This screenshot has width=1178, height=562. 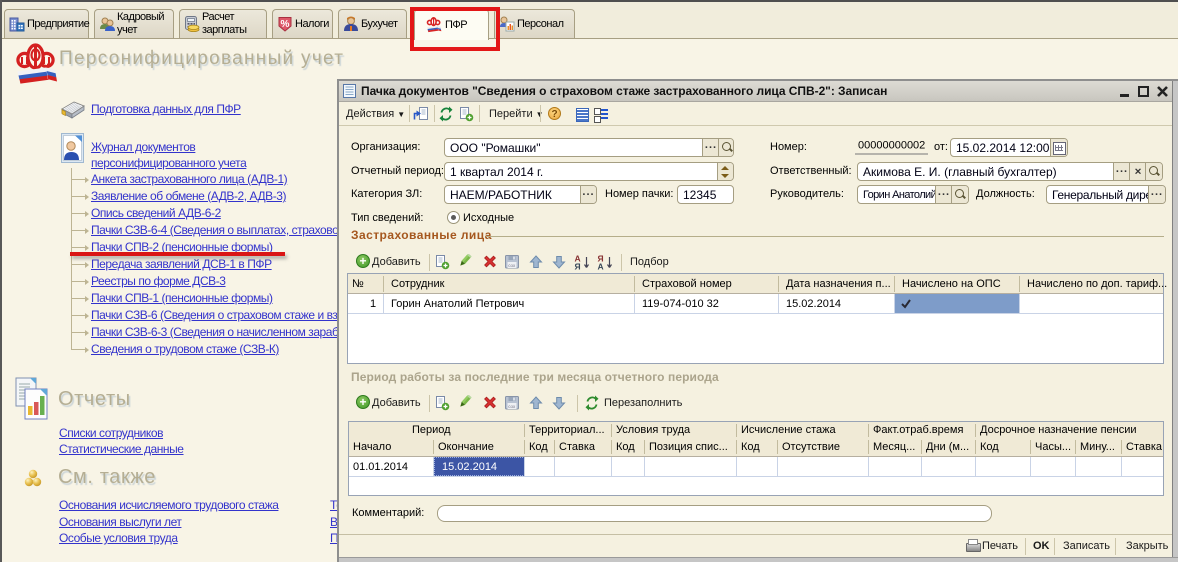 What do you see at coordinates (601, 266) in the screenshot?
I see `svg-text: А` at bounding box center [601, 266].